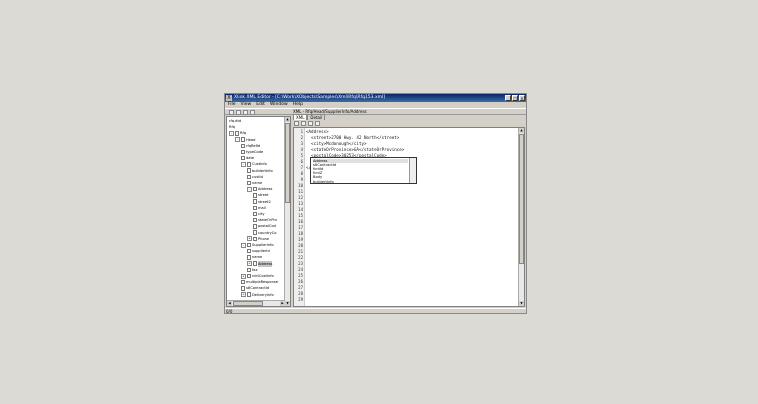 Image resolution: width=758 pixels, height=404 pixels. Describe the element at coordinates (231, 112) in the screenshot. I see `new-file-icon` at that location.